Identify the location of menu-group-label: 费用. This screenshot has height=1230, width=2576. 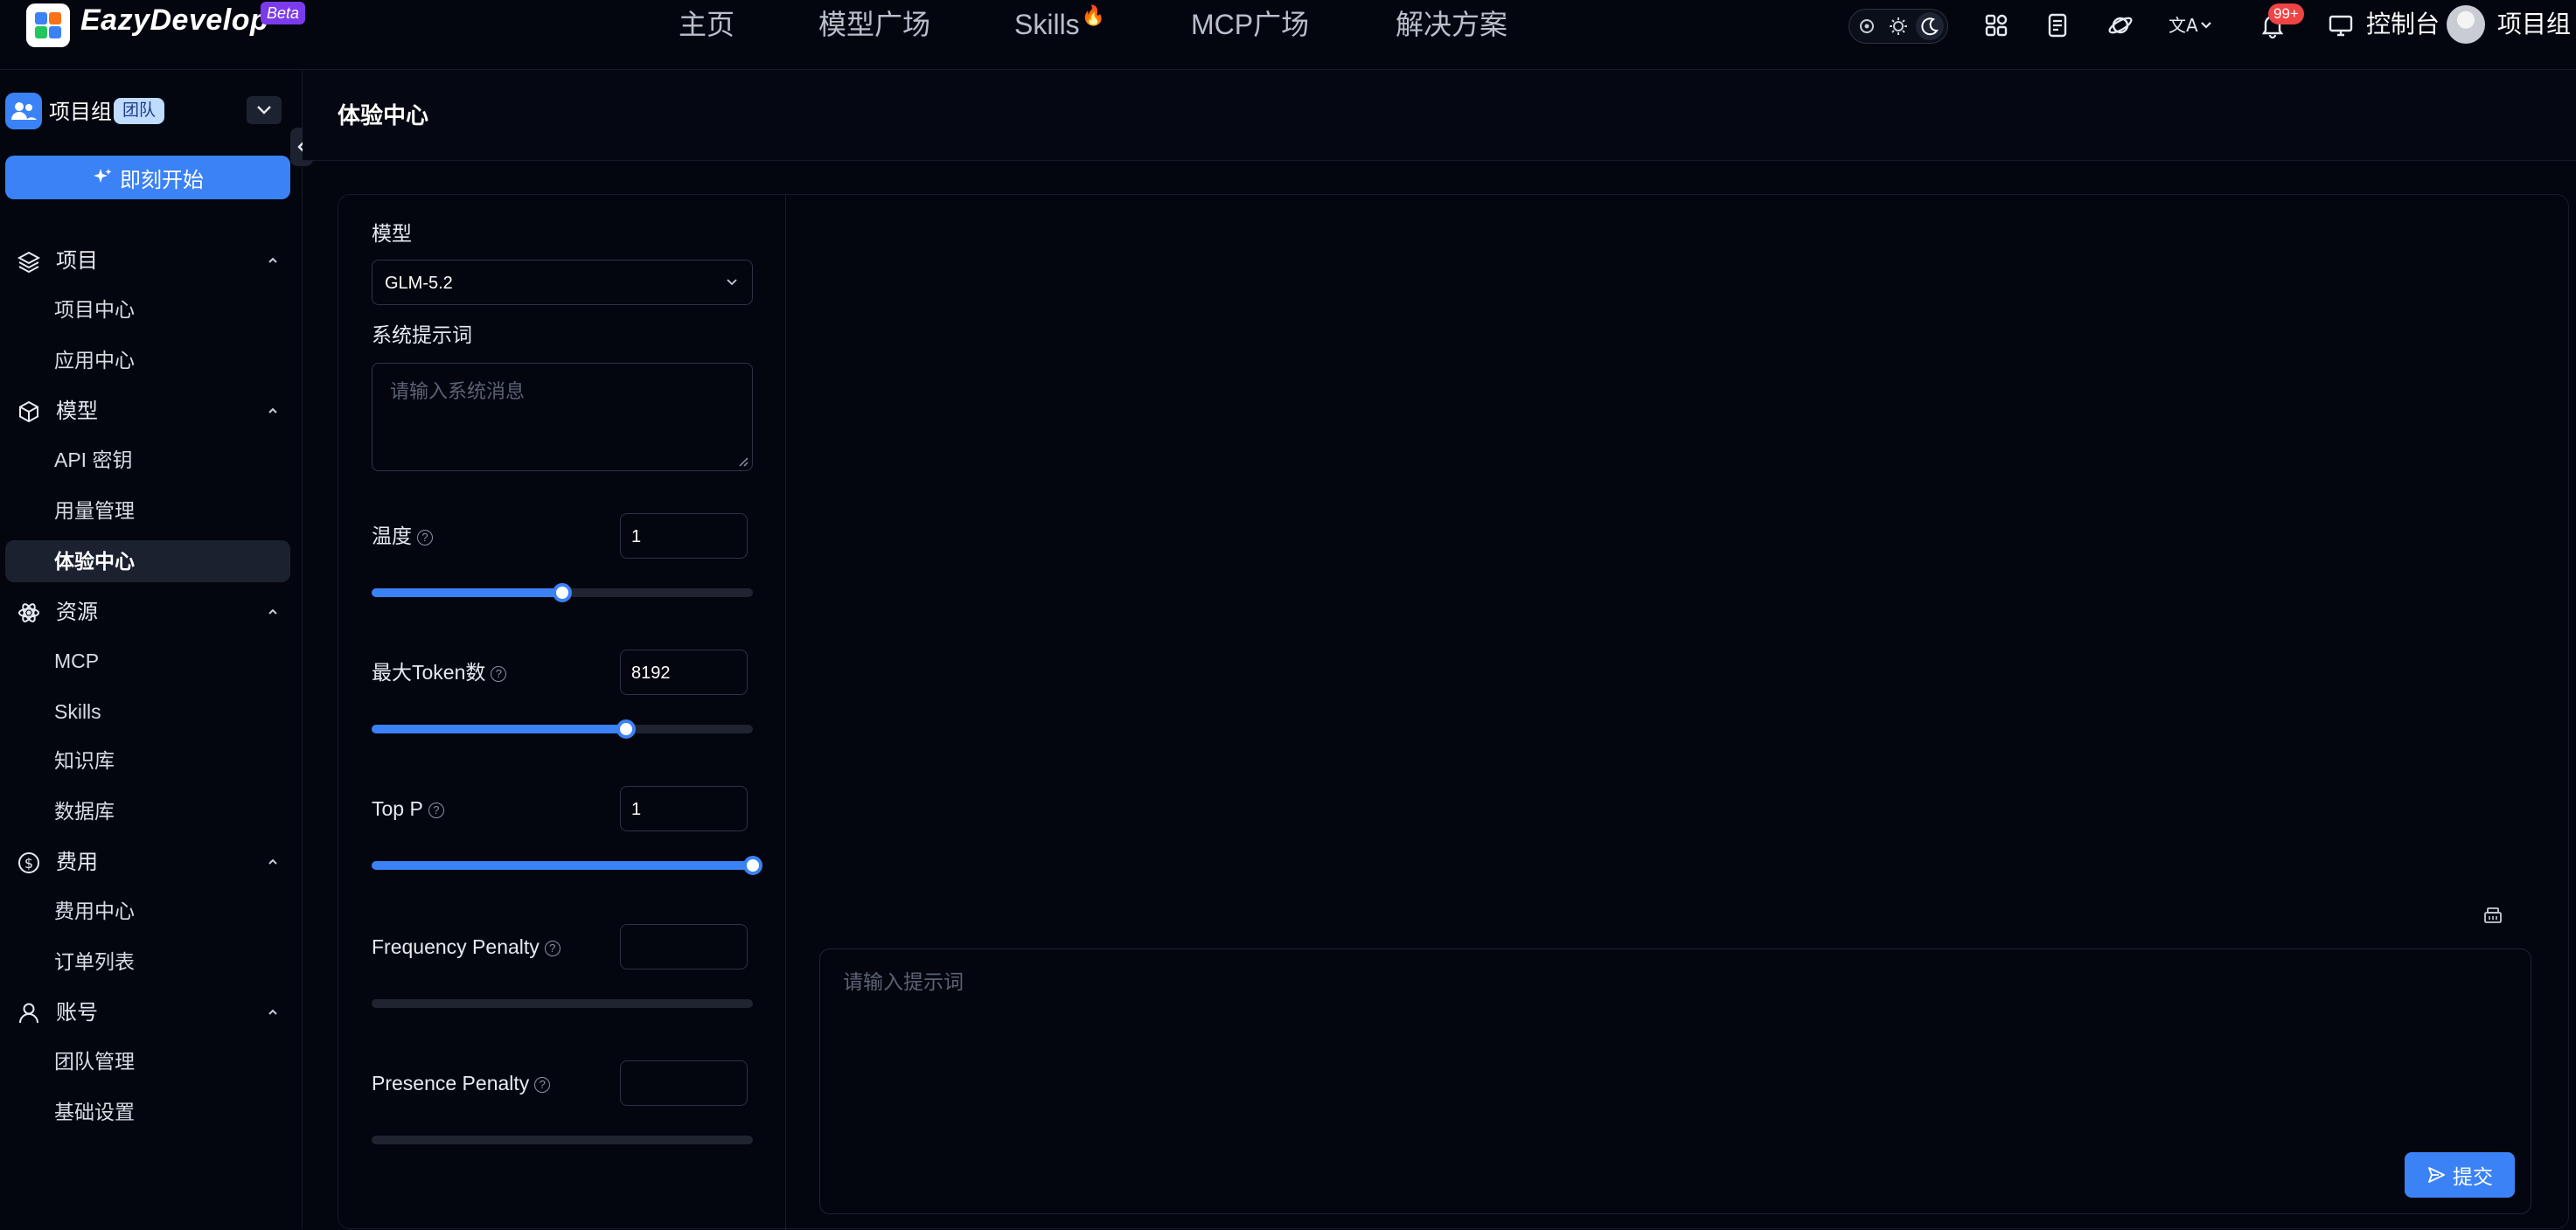
(77, 862).